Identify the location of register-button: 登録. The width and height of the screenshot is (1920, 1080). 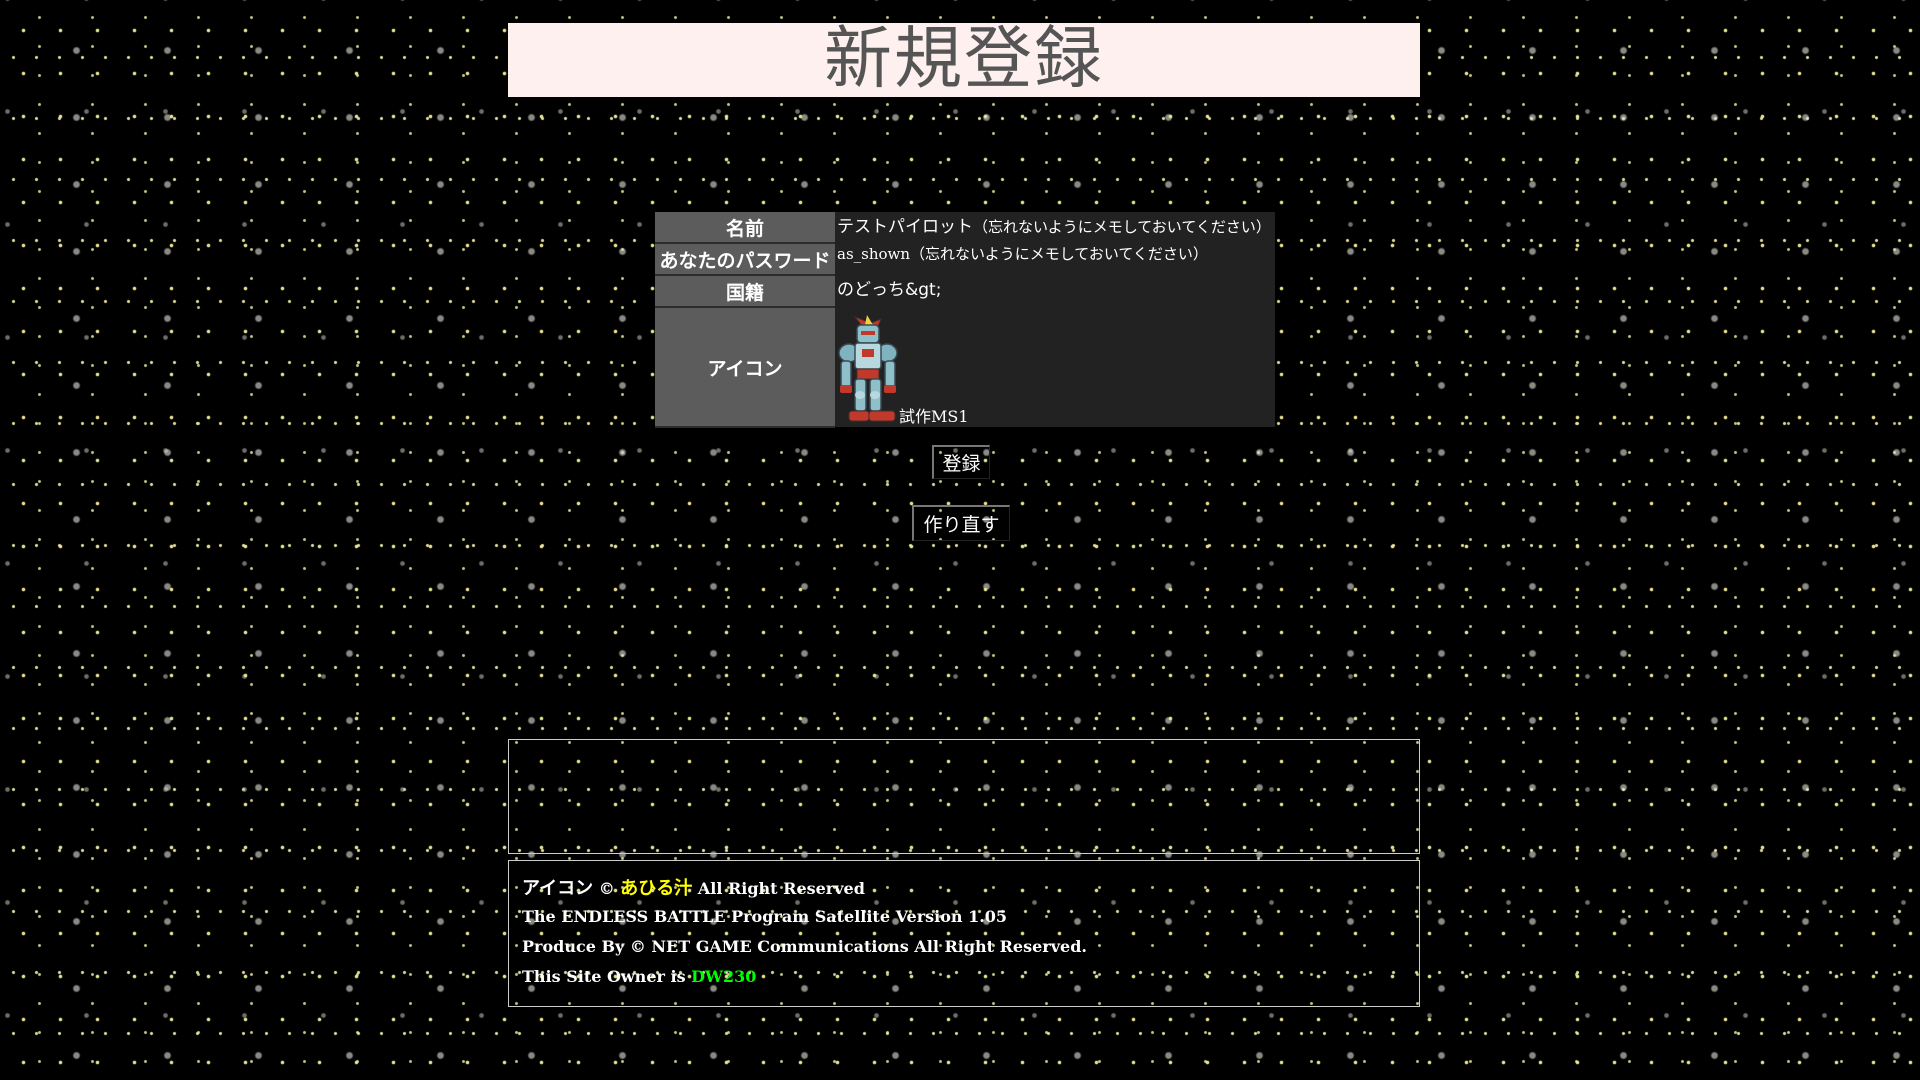
(961, 462).